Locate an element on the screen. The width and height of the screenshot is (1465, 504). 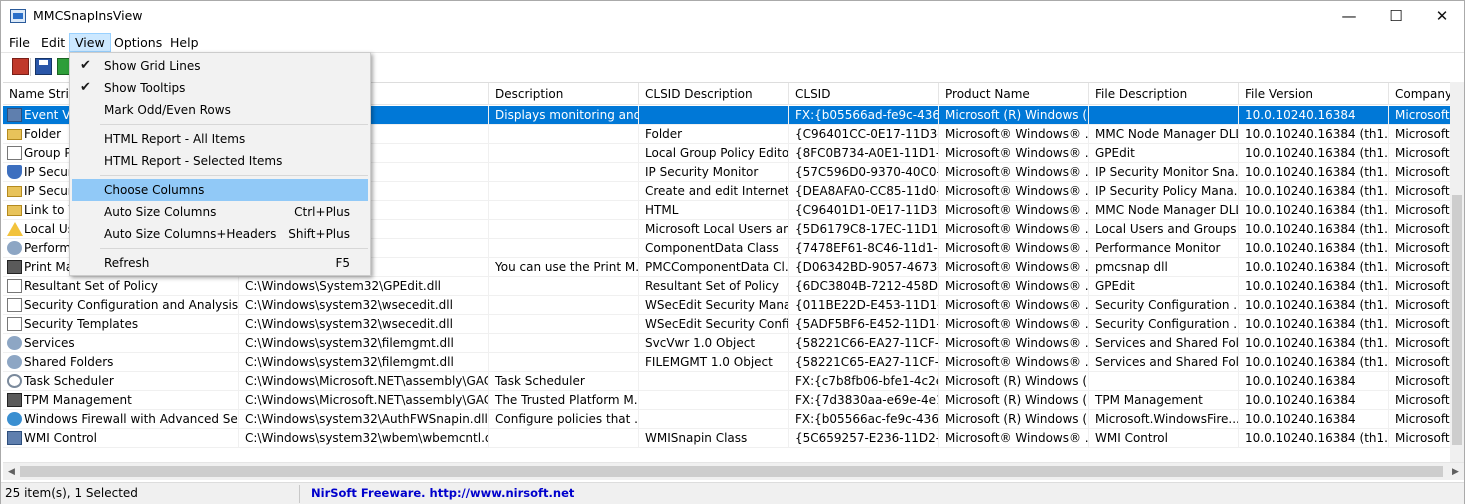
delete-icon is located at coordinates (20, 66).